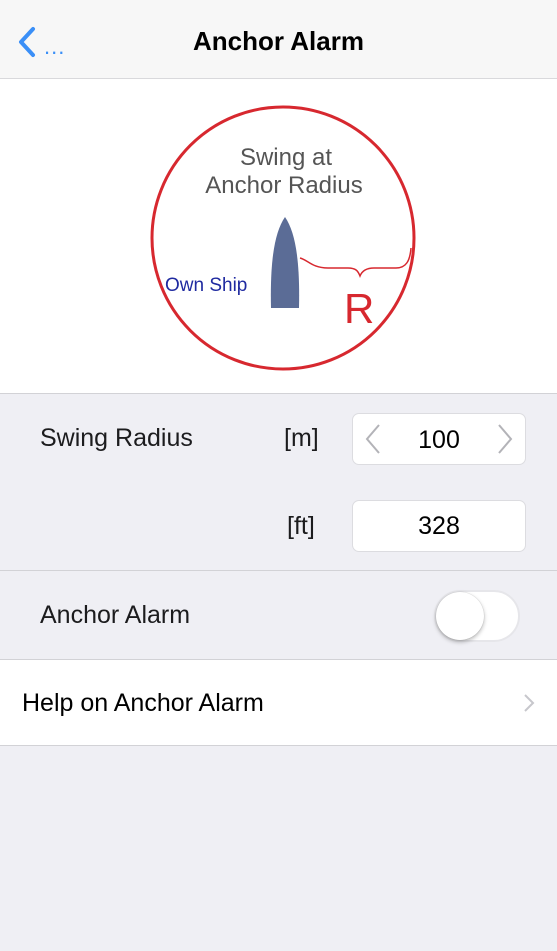  What do you see at coordinates (286, 157) in the screenshot?
I see `diagram-title-line1: Swing at` at bounding box center [286, 157].